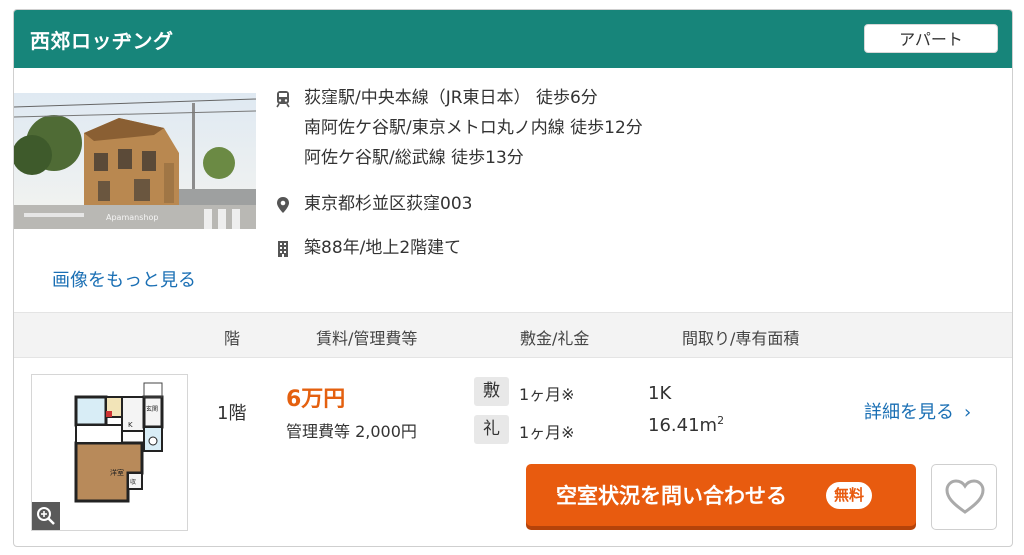 This screenshot has width=1024, height=555. Describe the element at coordinates (283, 99) in the screenshot. I see `train-icon` at that location.